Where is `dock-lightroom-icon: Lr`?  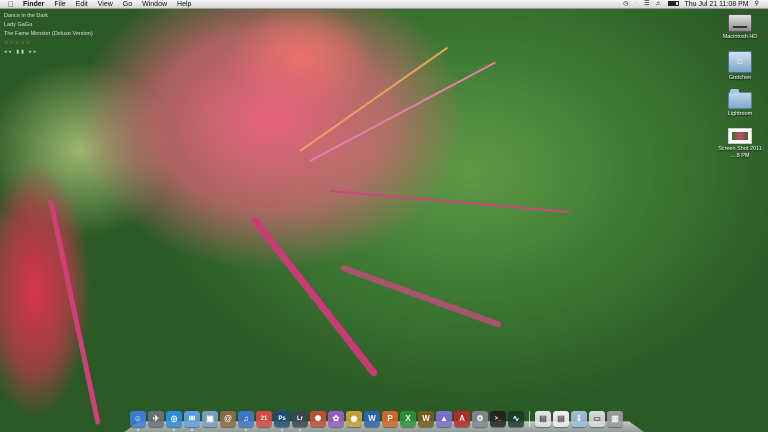 dock-lightroom-icon: Lr is located at coordinates (300, 421).